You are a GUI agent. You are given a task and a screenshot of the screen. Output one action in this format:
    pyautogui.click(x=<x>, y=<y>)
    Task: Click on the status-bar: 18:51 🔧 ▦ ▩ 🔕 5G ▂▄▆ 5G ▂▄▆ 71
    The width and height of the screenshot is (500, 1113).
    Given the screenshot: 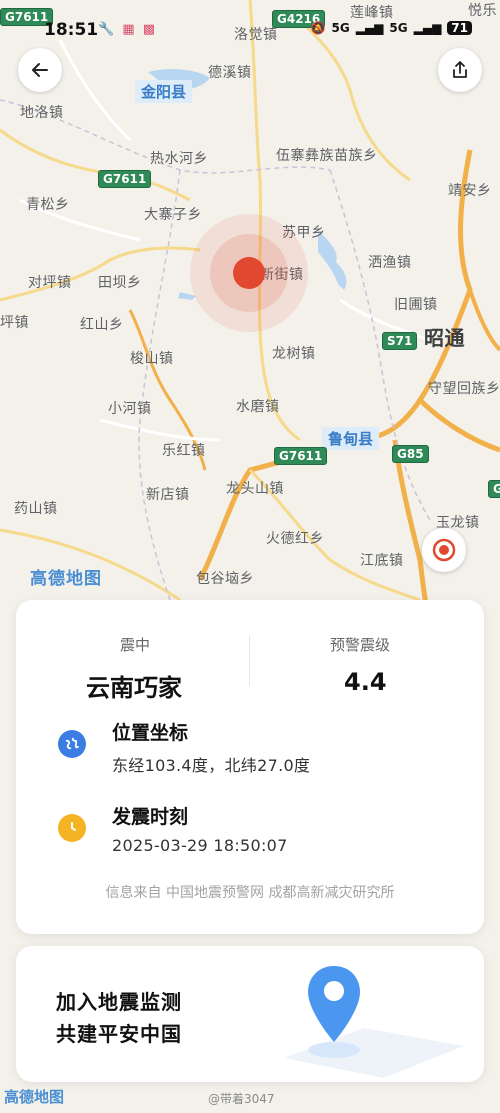 What is the action you would take?
    pyautogui.click(x=250, y=22)
    